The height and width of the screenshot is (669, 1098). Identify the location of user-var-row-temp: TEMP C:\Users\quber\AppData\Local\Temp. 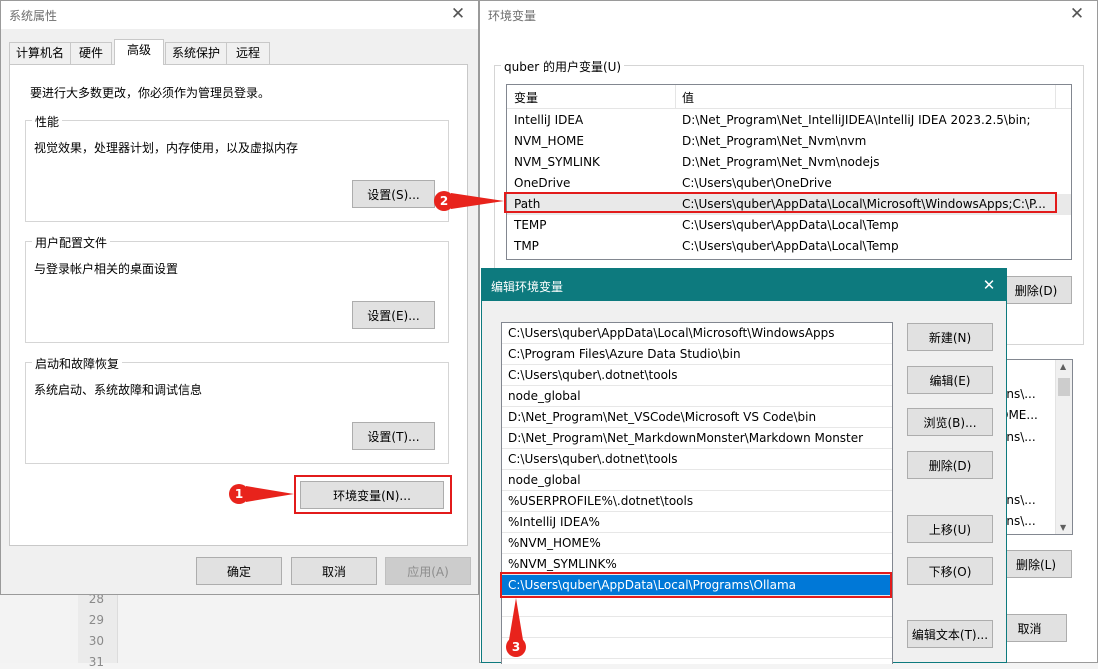
(789, 225).